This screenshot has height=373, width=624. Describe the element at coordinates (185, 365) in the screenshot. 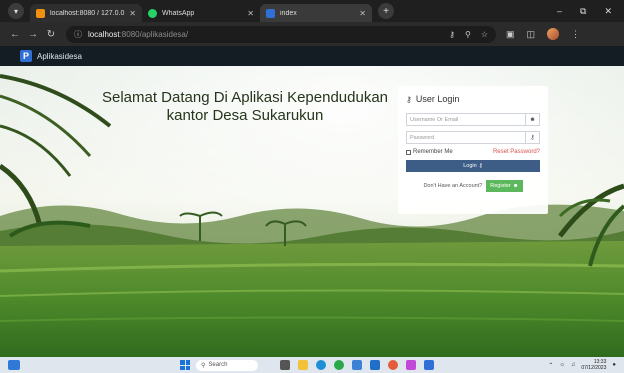

I see `start-windows-icon` at that location.